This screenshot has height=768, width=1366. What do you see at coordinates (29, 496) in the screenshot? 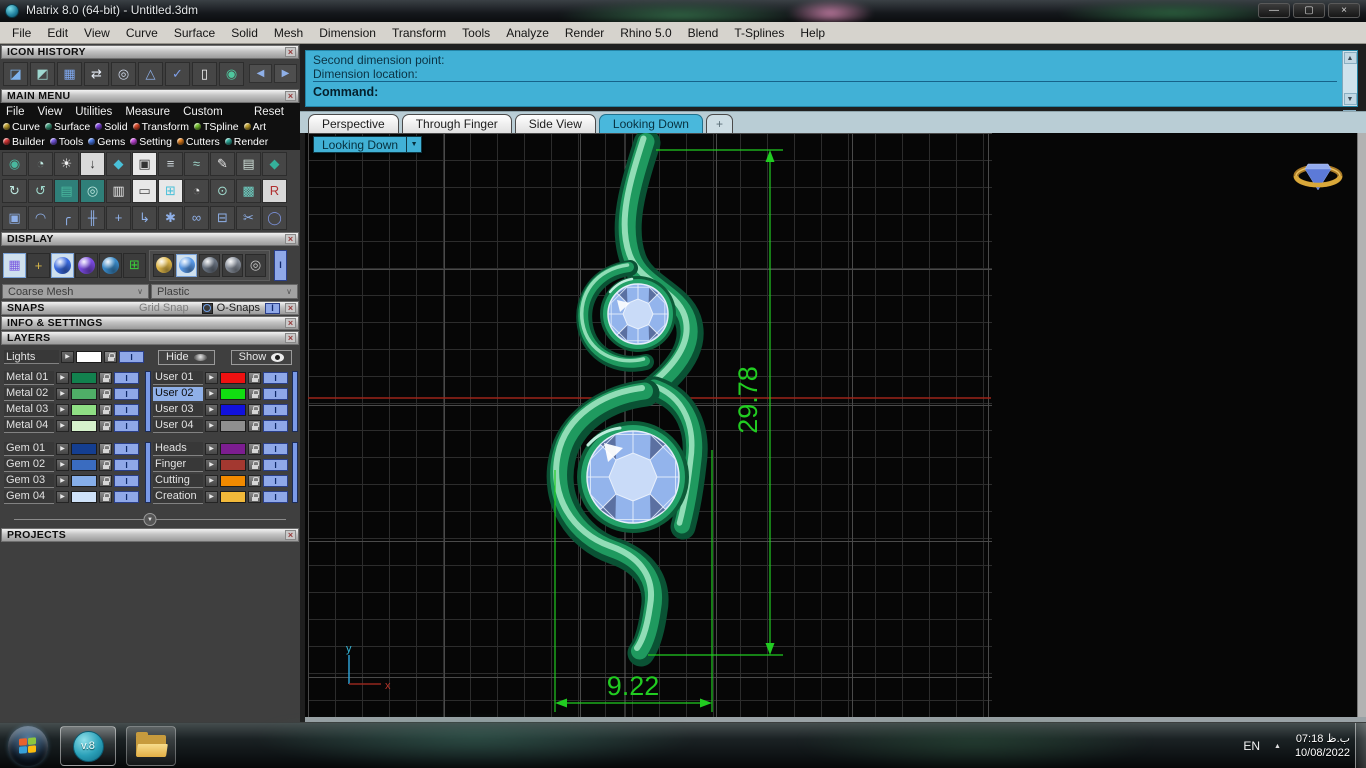
I see `layer-gem-04: Gem 04` at bounding box center [29, 496].